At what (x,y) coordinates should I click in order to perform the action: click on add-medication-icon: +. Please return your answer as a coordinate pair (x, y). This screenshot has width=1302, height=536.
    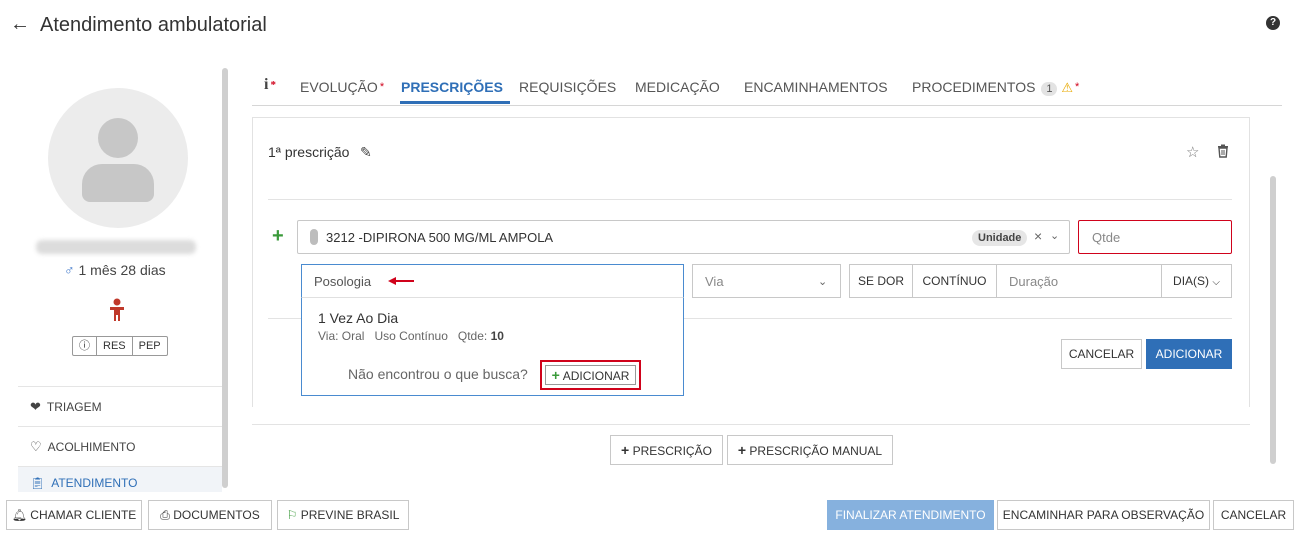
    Looking at the image, I should click on (278, 236).